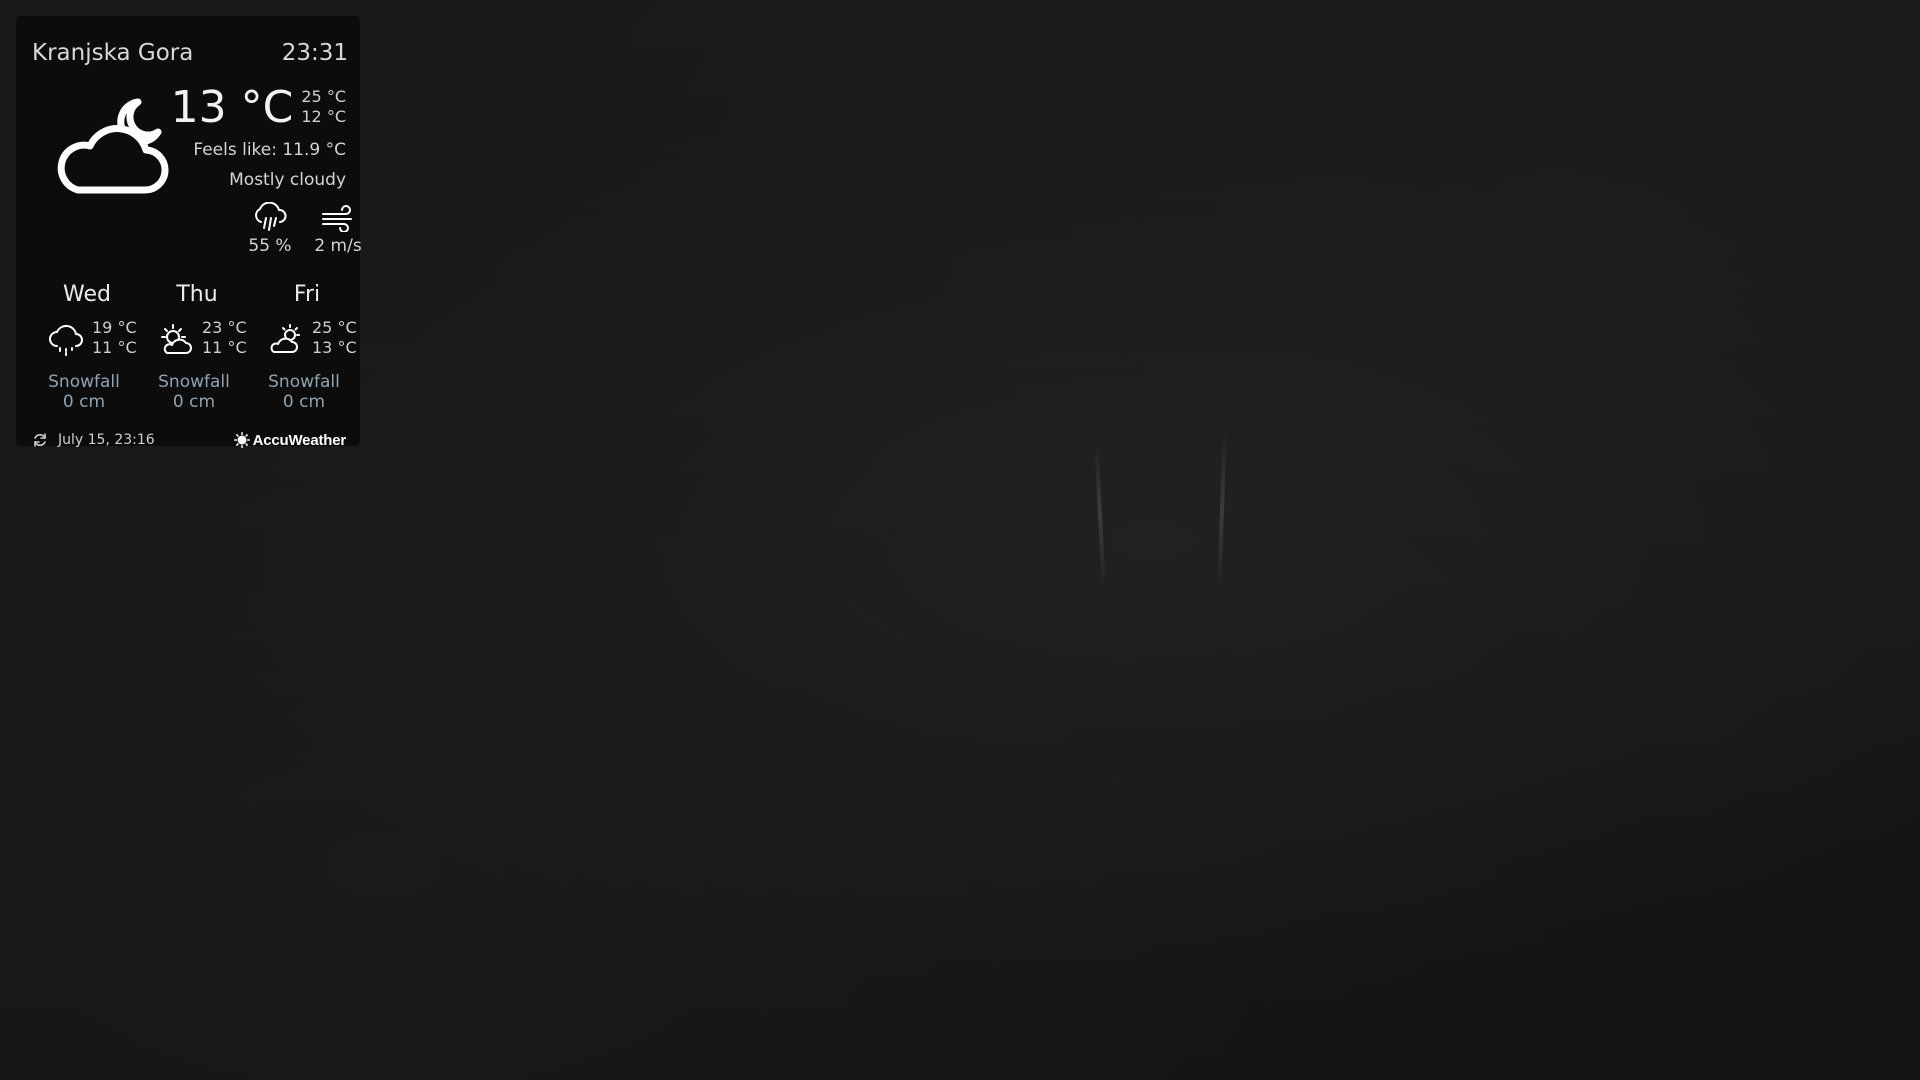 This screenshot has height=1080, width=1920. I want to click on current-high-low: 25 °C 12 °C, so click(323, 107).